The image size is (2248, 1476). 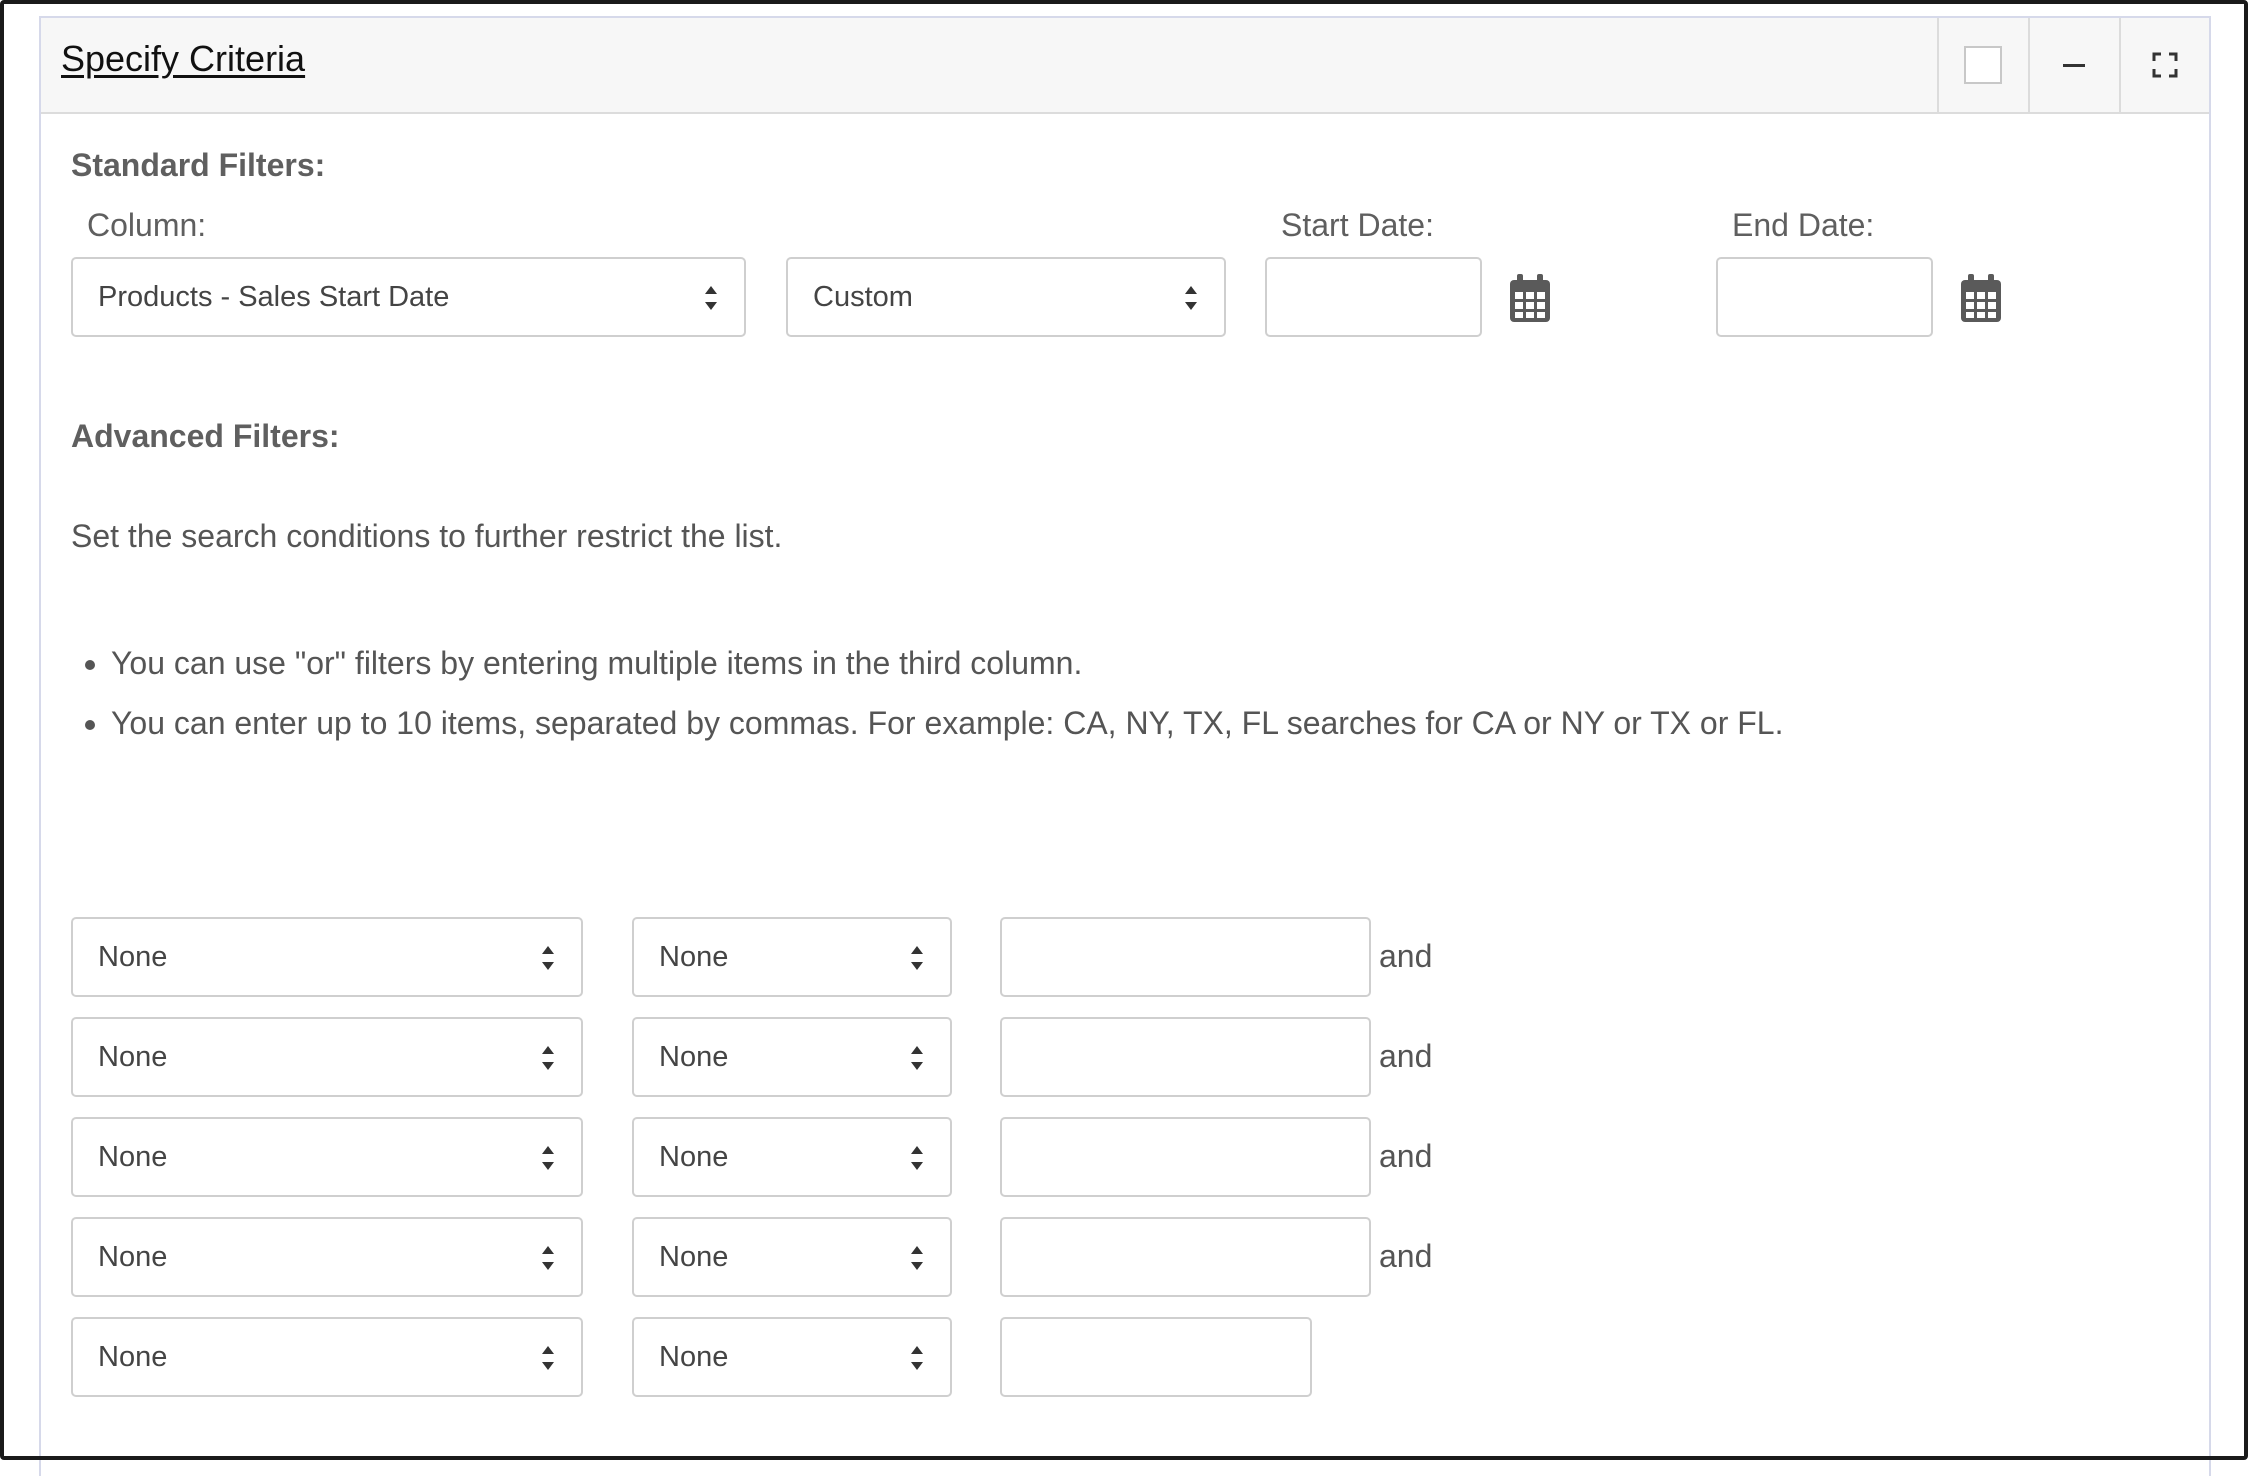 I want to click on column-label: Column:, so click(x=147, y=225).